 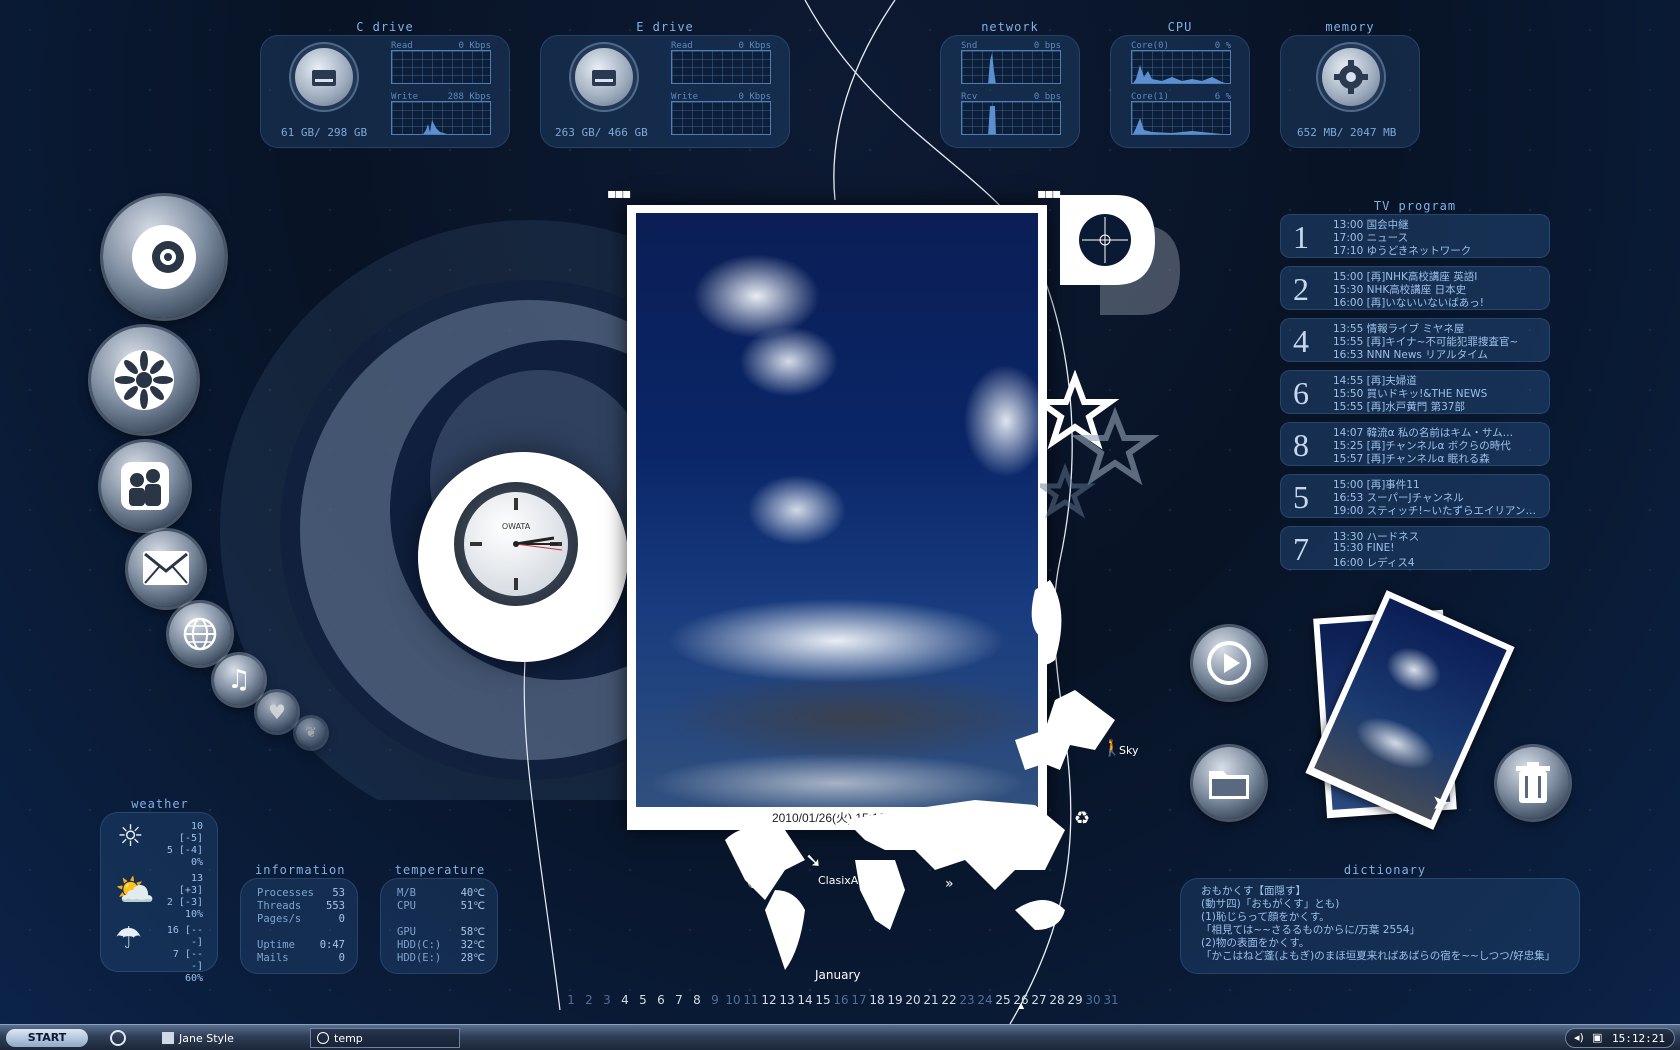 What do you see at coordinates (1301, 445) in the screenshot?
I see `tv-channel-number: 8` at bounding box center [1301, 445].